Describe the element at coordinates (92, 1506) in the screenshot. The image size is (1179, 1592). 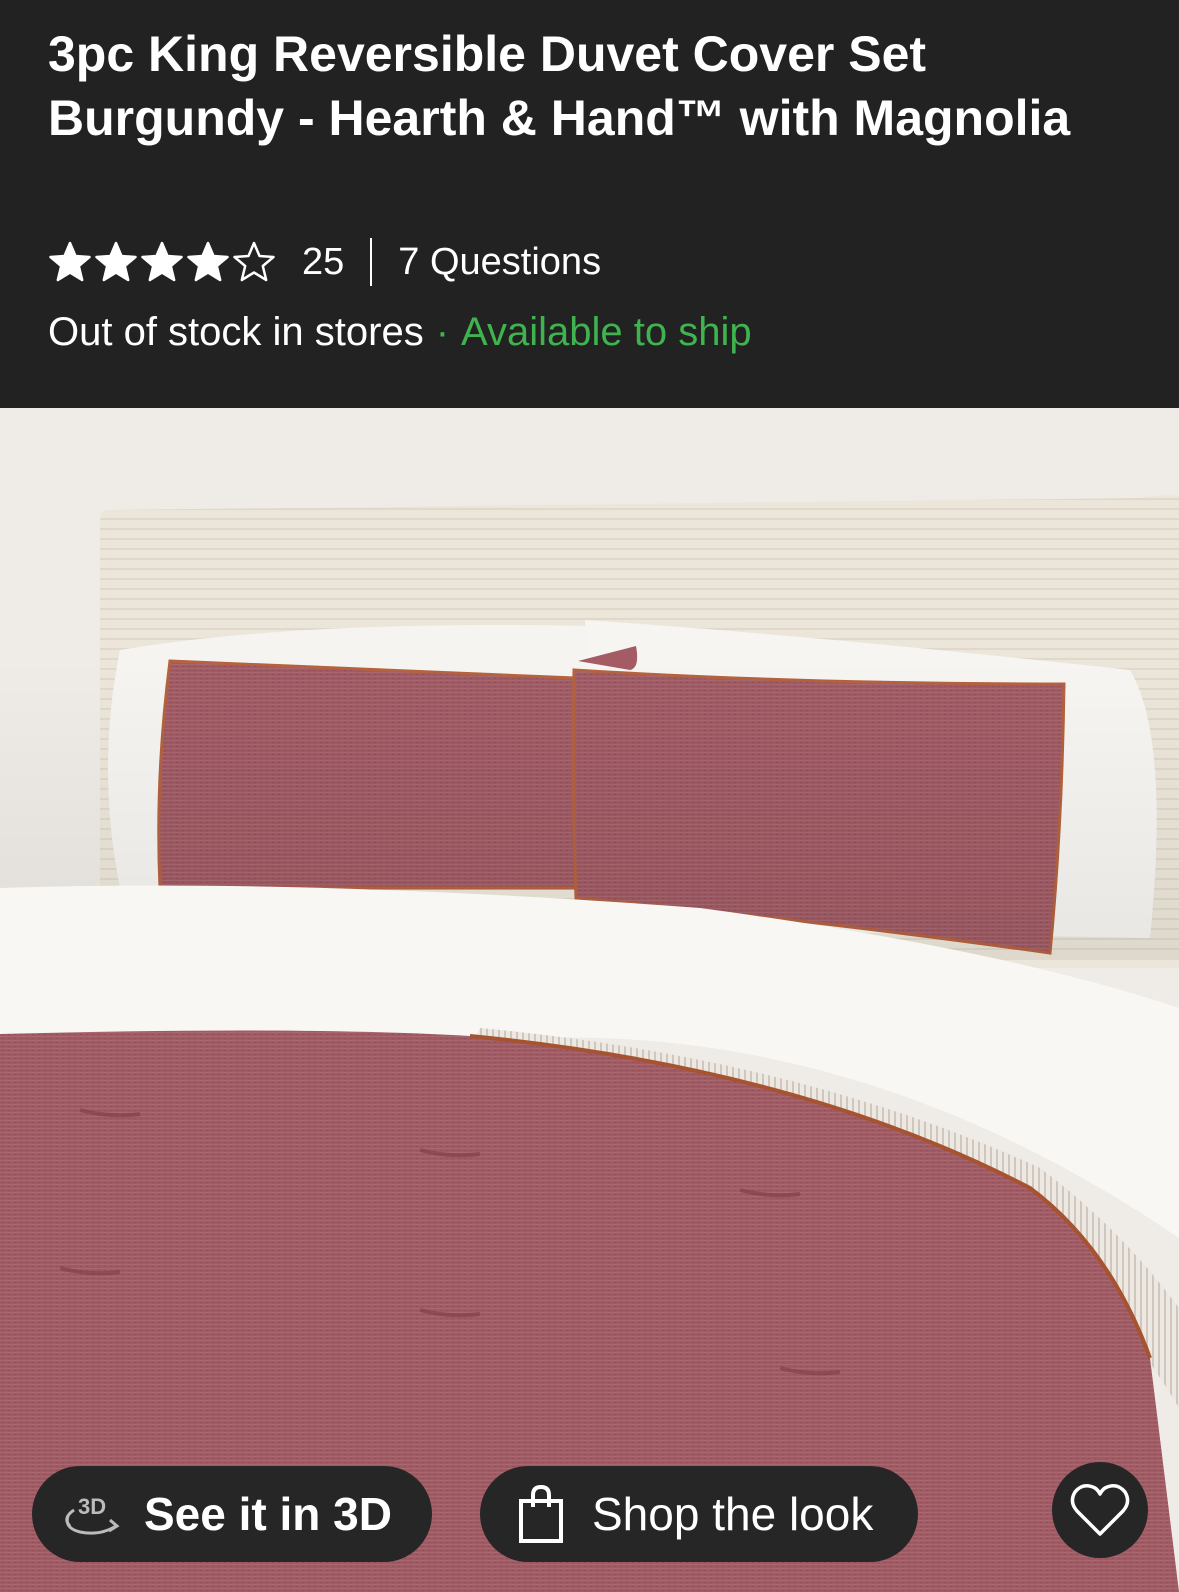
I see `3d-badge-text: 3D` at that location.